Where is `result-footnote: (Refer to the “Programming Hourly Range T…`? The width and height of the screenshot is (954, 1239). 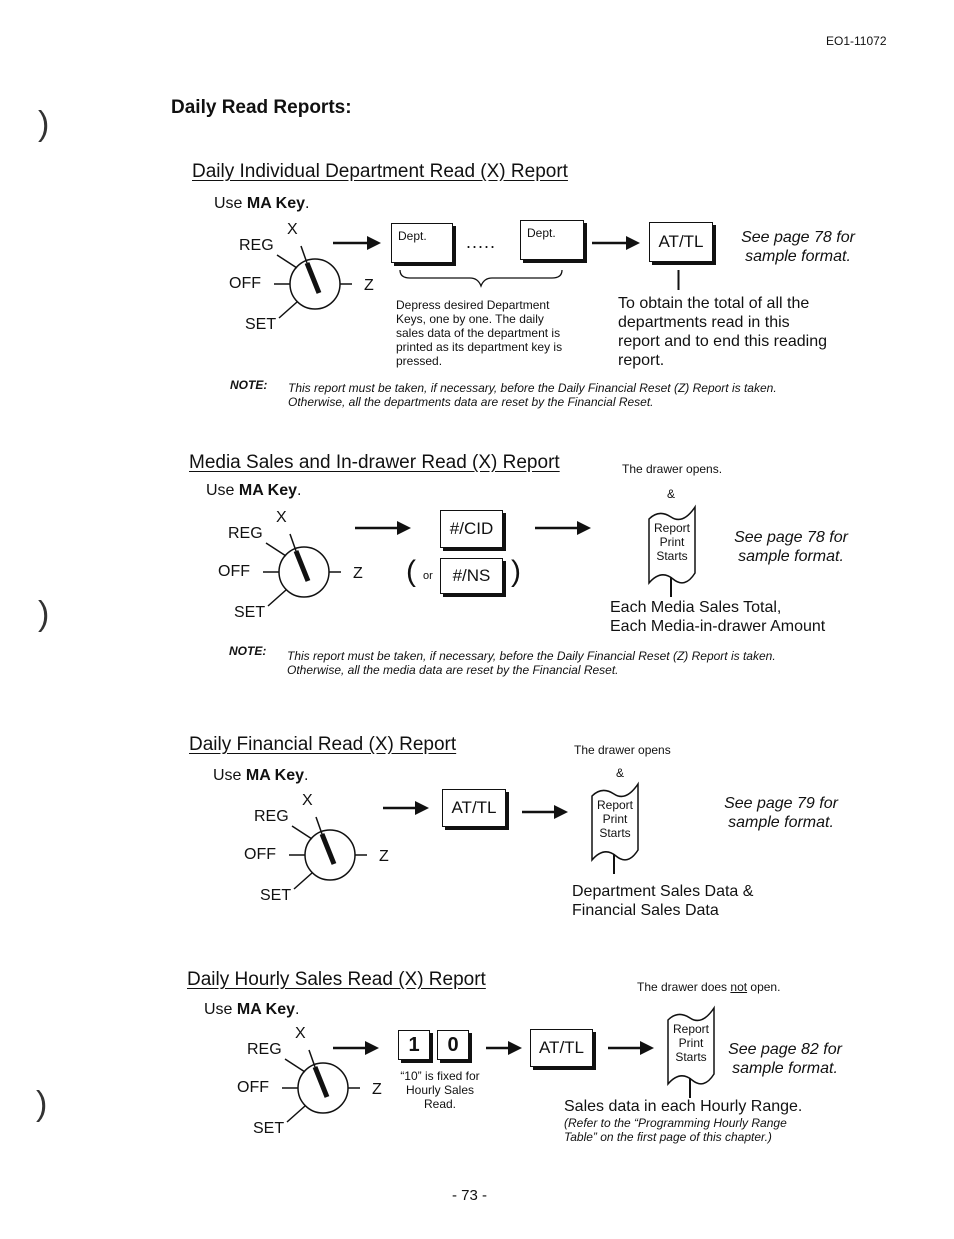 result-footnote: (Refer to the “Programming Hourly Range T… is located at coordinates (675, 1130).